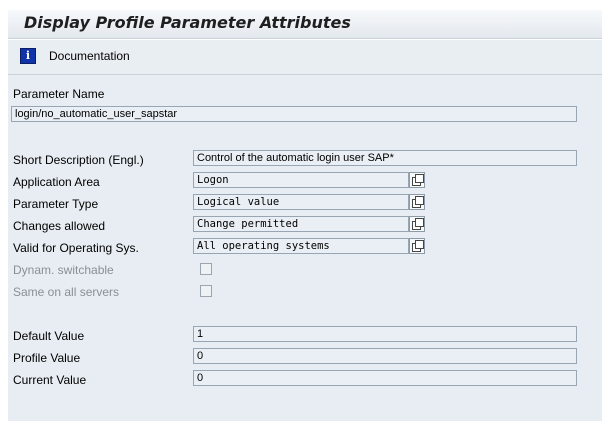 This screenshot has width=602, height=421. Describe the element at coordinates (63, 270) in the screenshot. I see `dynam-switchable-label: Dynam. switchable` at that location.